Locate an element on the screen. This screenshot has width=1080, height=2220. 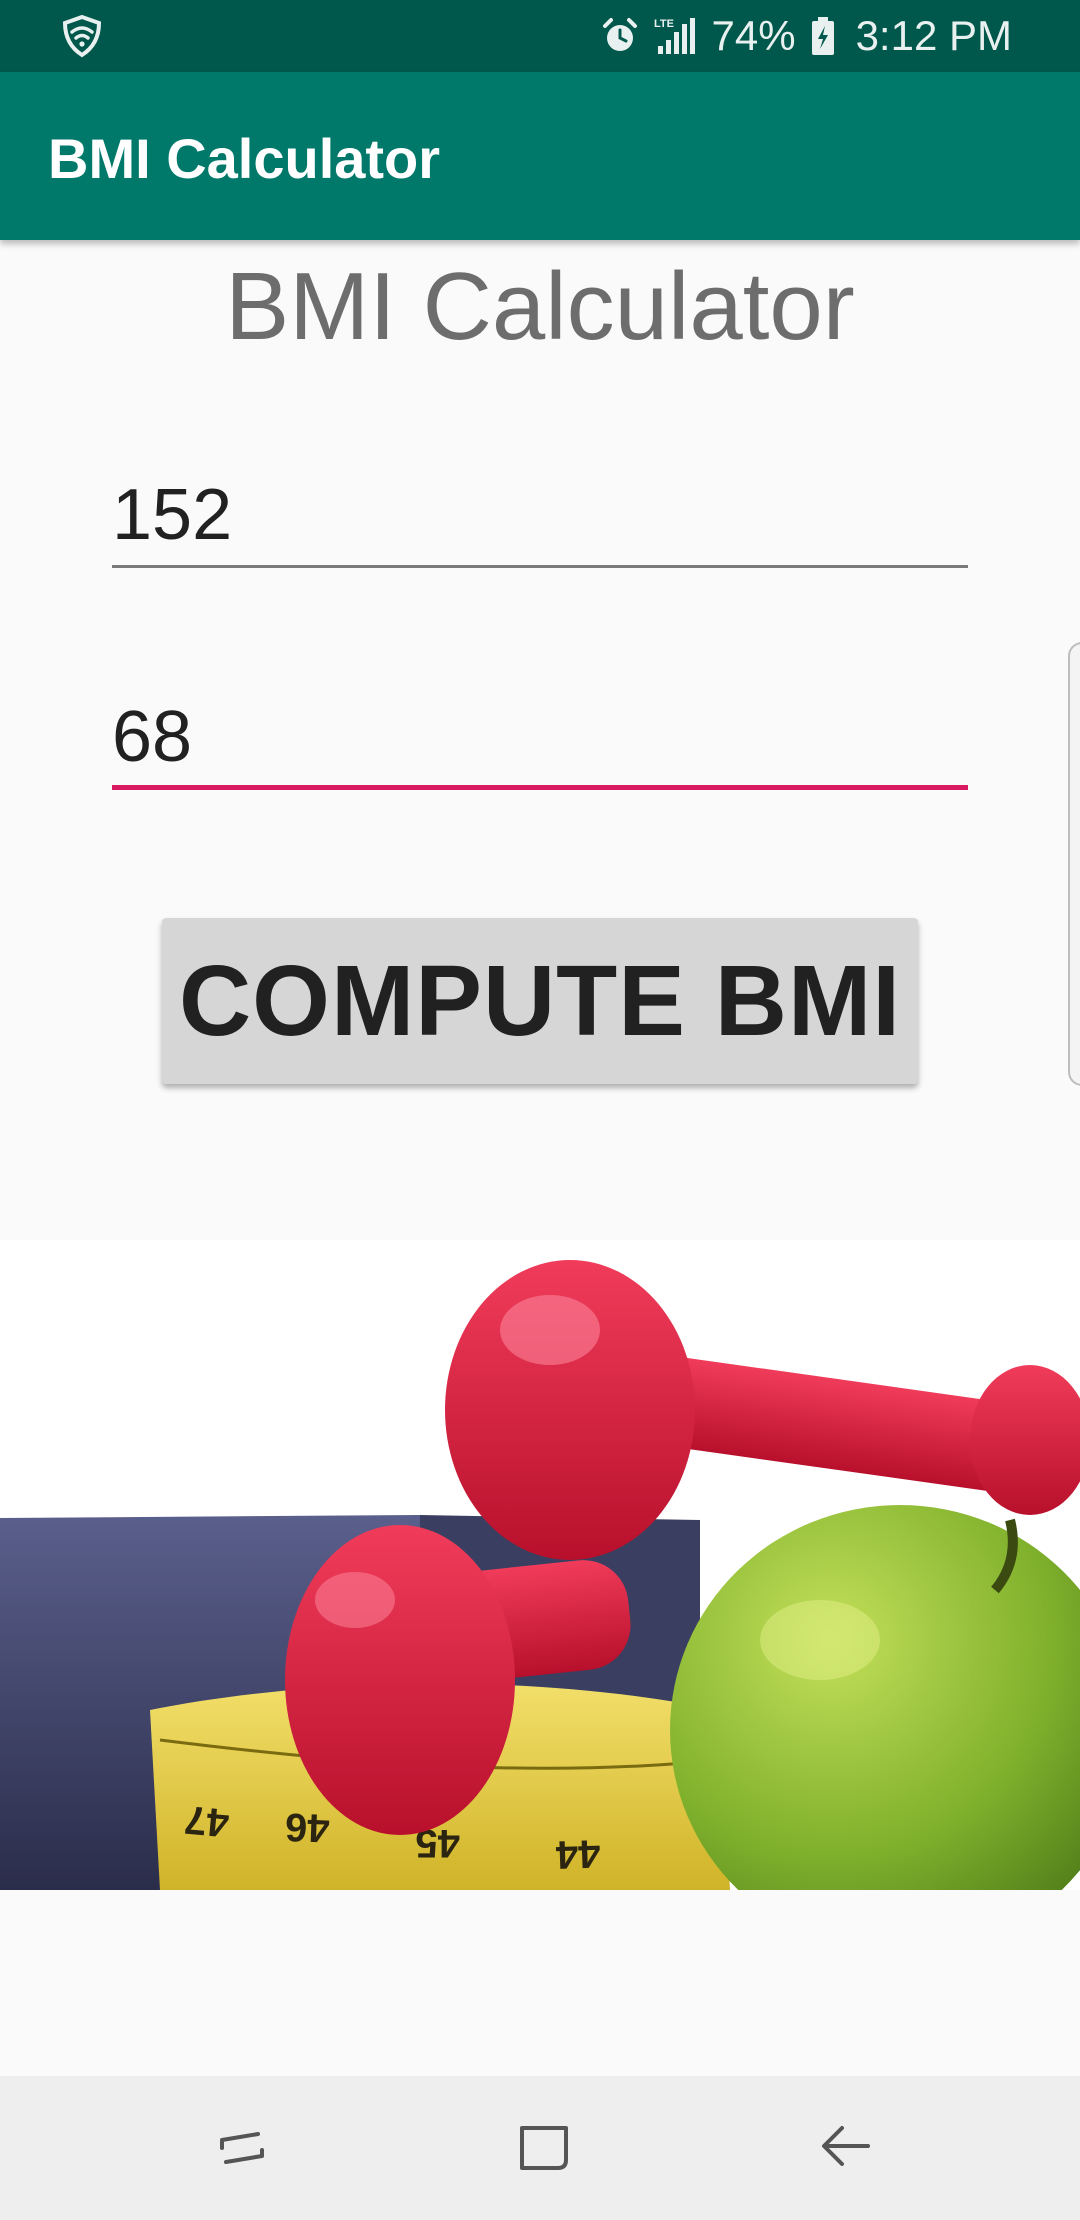
status-bar: LTE 74% 3:12 PM is located at coordinates (540, 36).